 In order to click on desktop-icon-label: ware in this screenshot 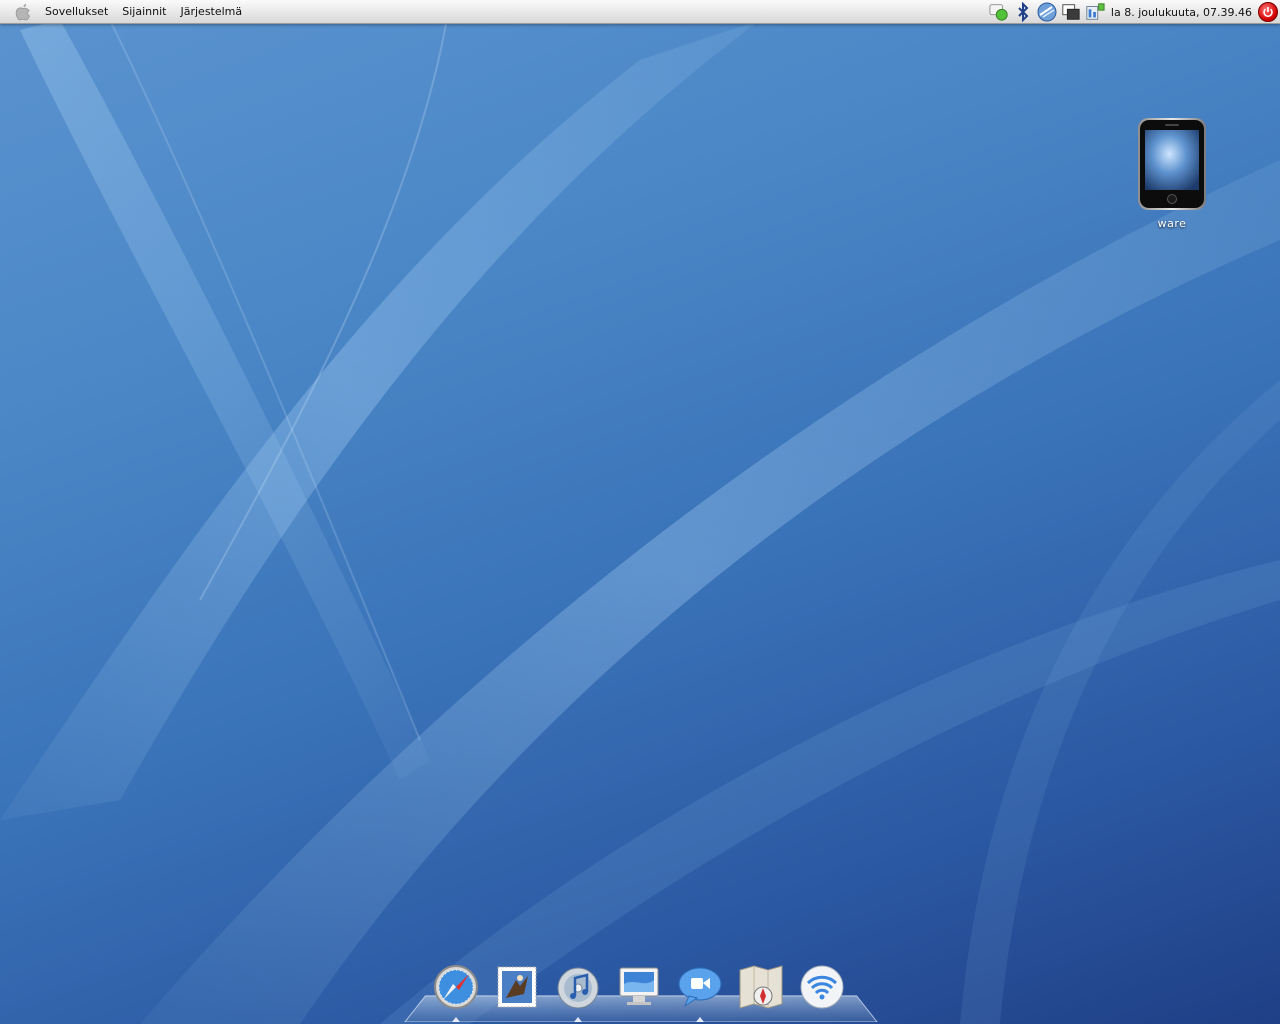, I will do `click(1172, 223)`.